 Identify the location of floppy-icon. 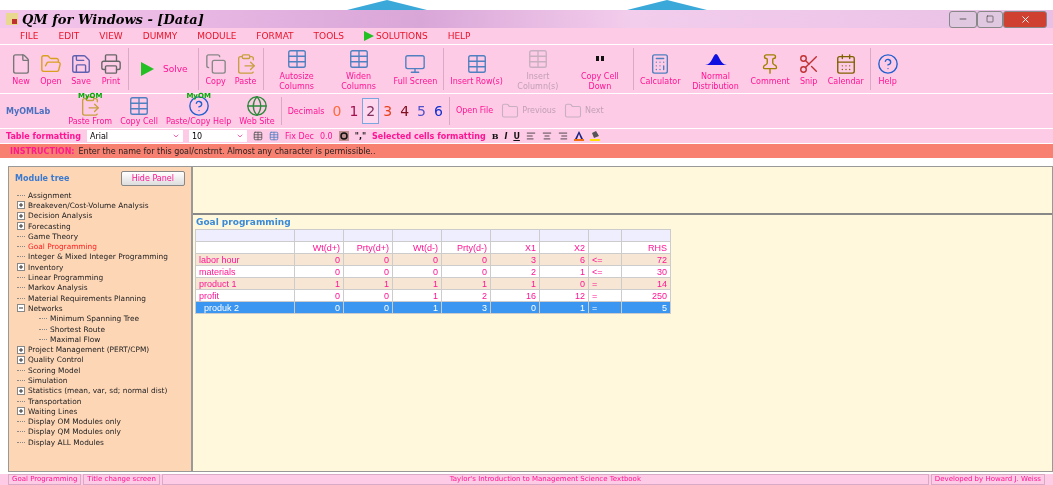
(81, 64).